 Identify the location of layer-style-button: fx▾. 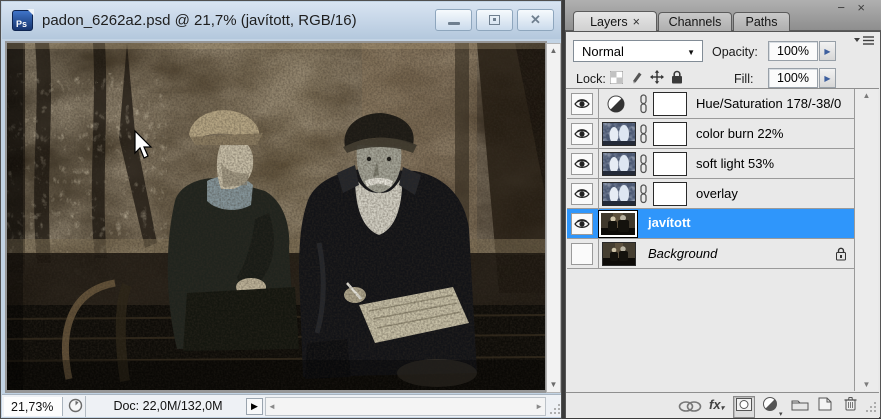
(716, 404).